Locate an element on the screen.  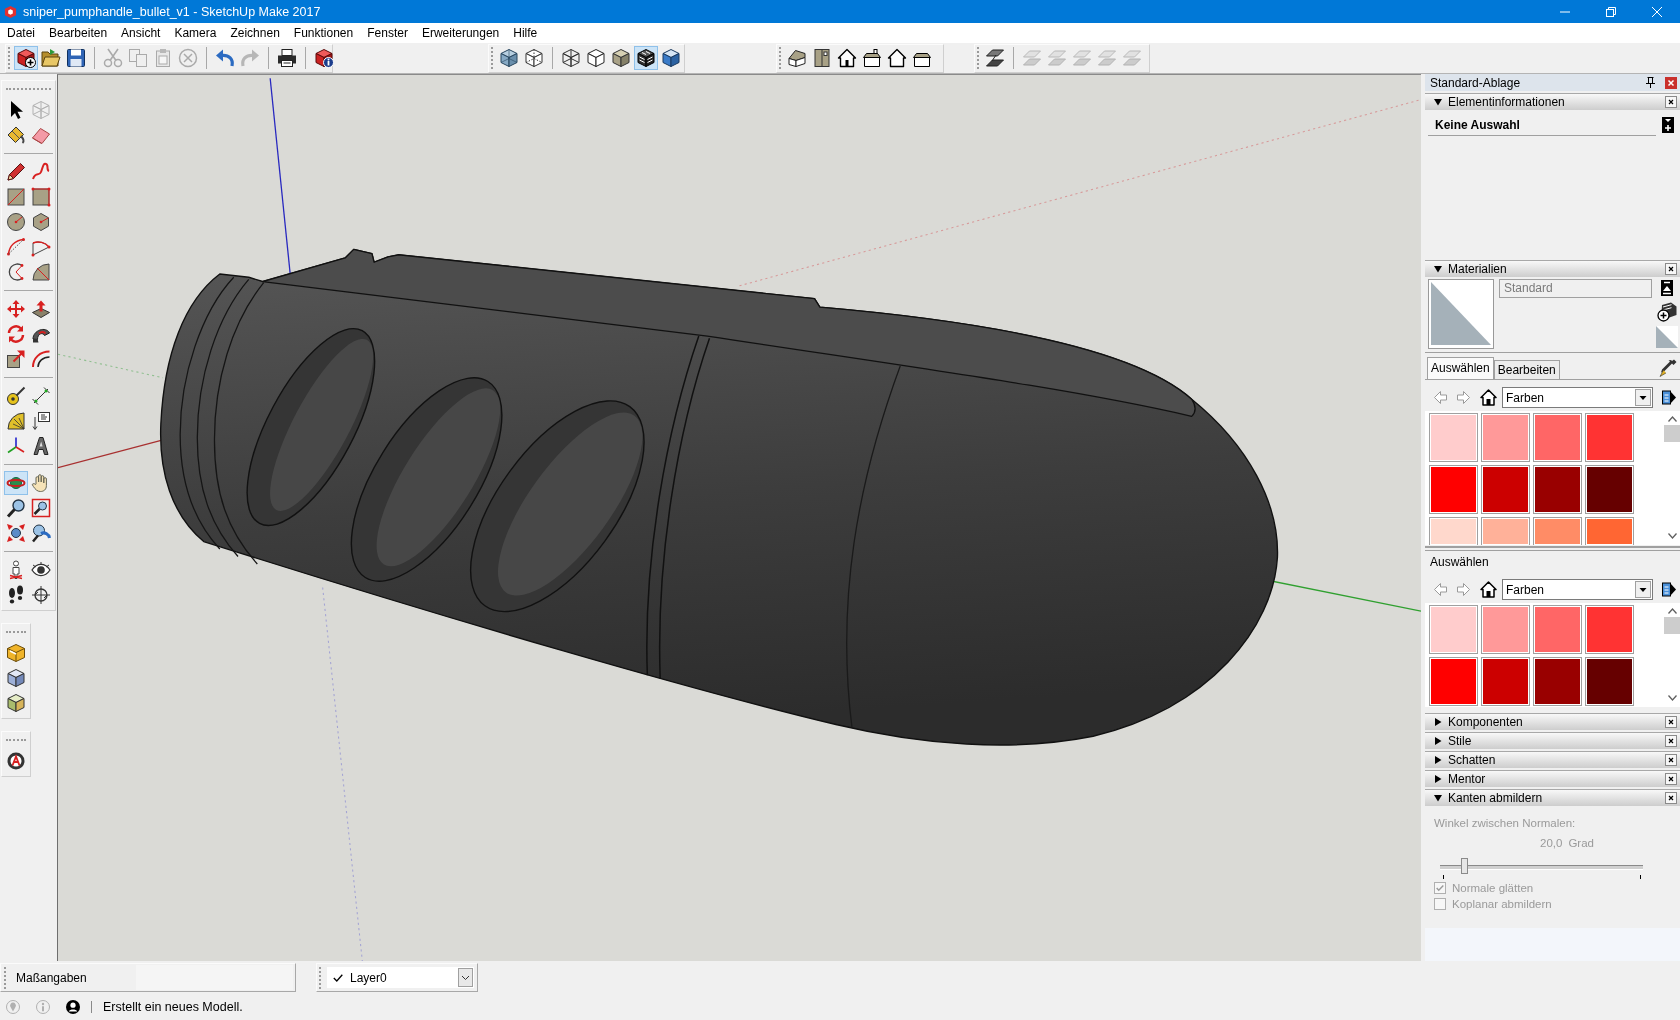
house-outline-icon is located at coordinates (897, 58).